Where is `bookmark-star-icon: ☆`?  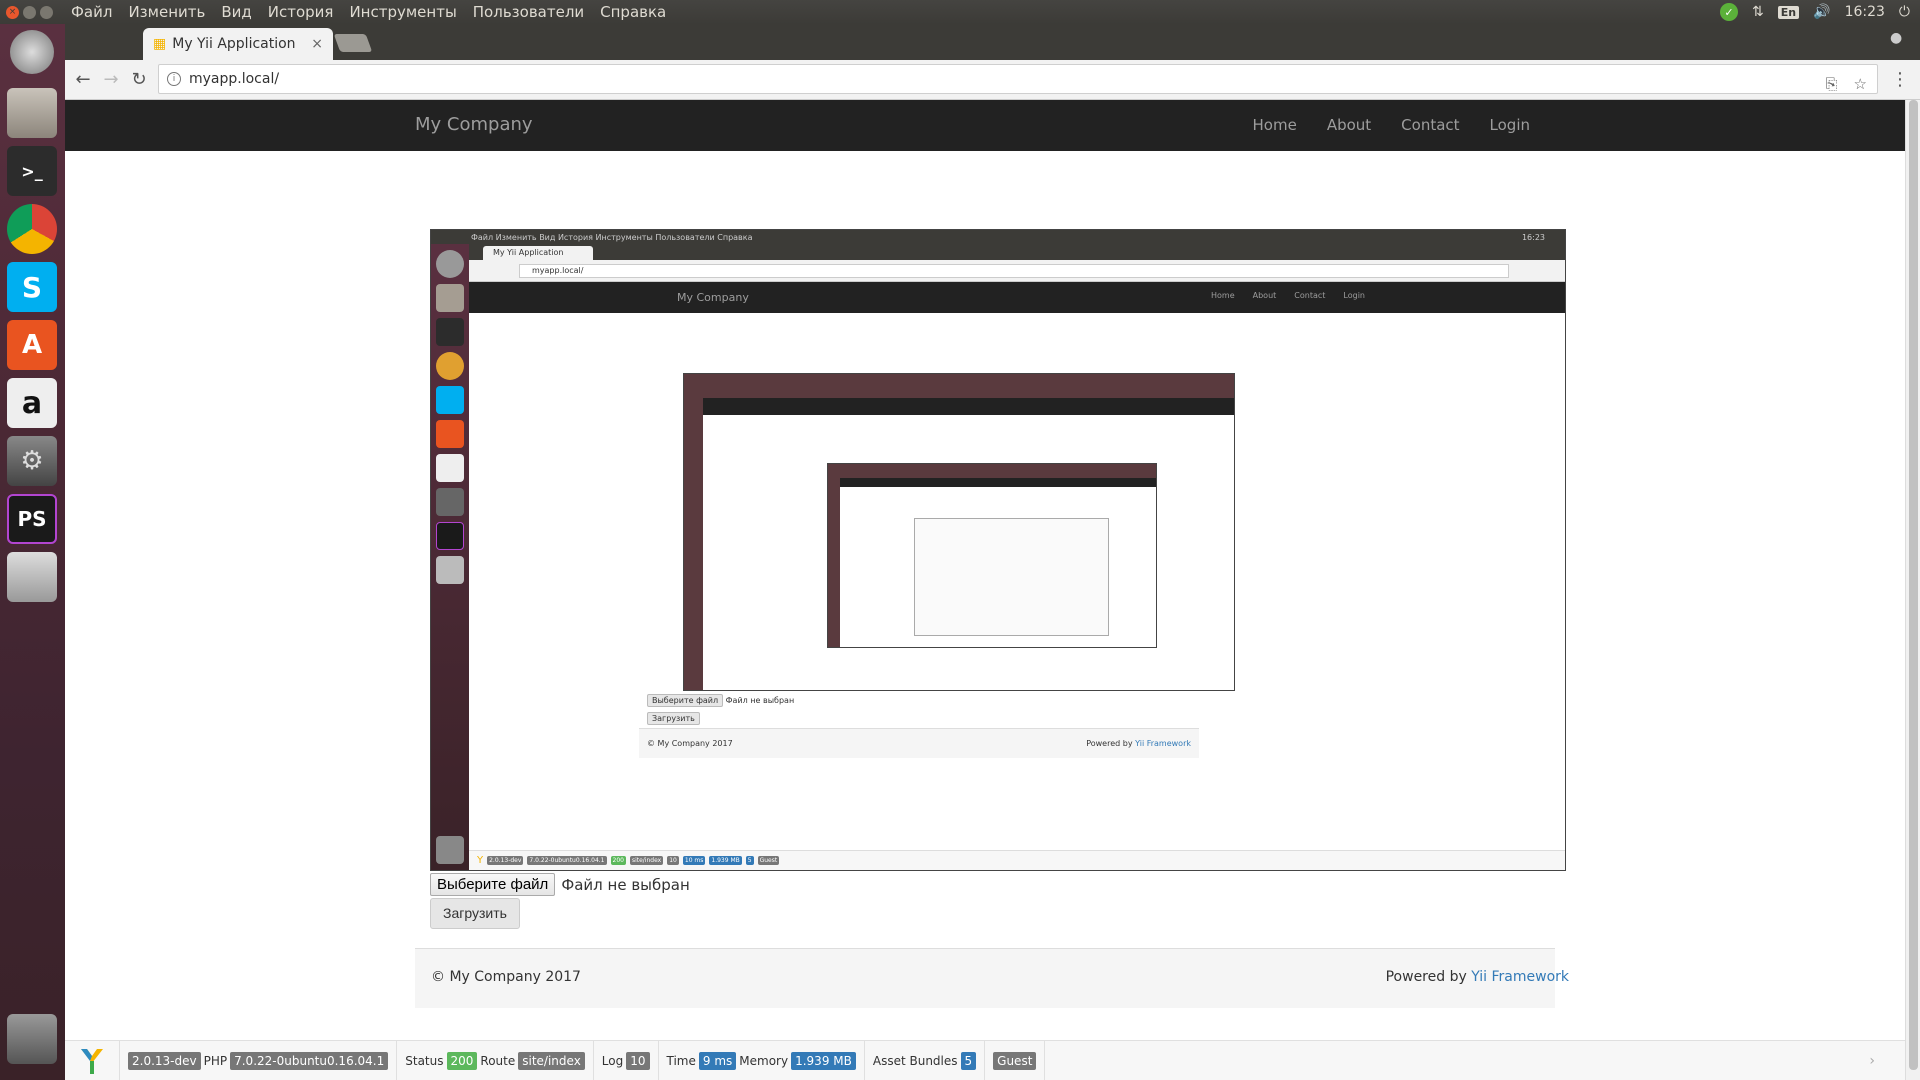 bookmark-star-icon: ☆ is located at coordinates (1860, 84).